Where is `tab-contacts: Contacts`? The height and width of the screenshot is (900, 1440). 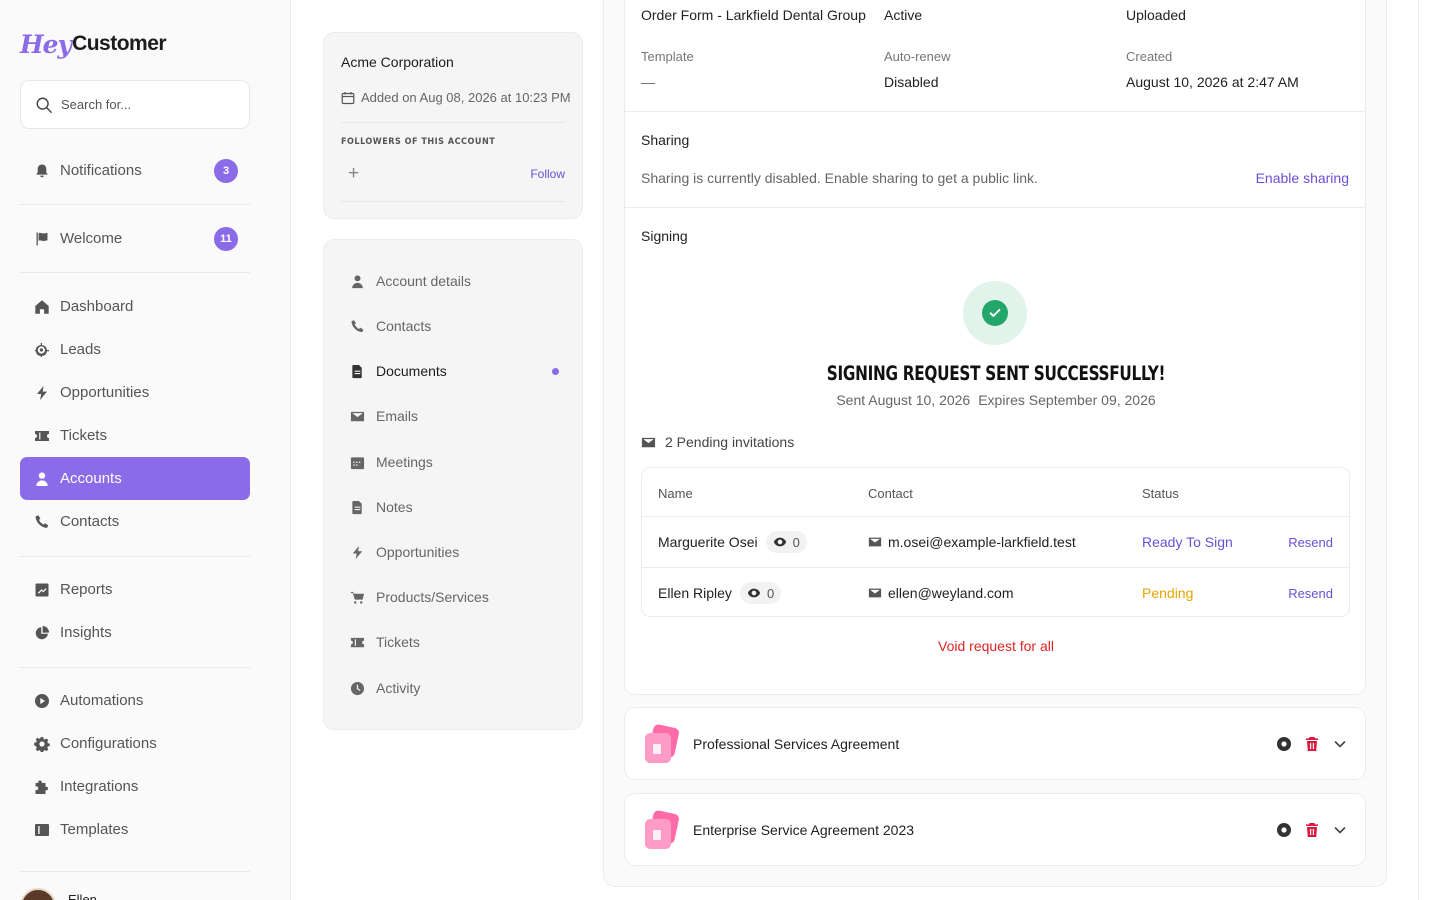
tab-contacts: Contacts is located at coordinates (454, 326).